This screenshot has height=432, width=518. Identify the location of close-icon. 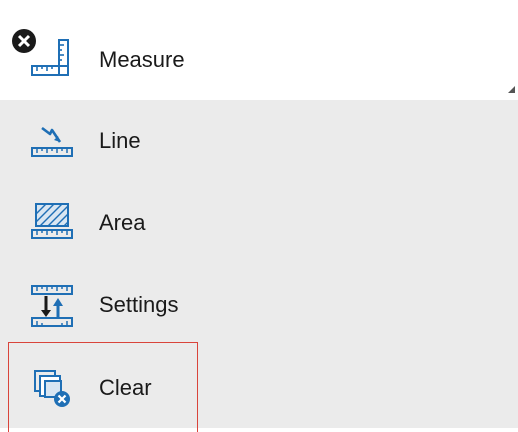
(24, 41).